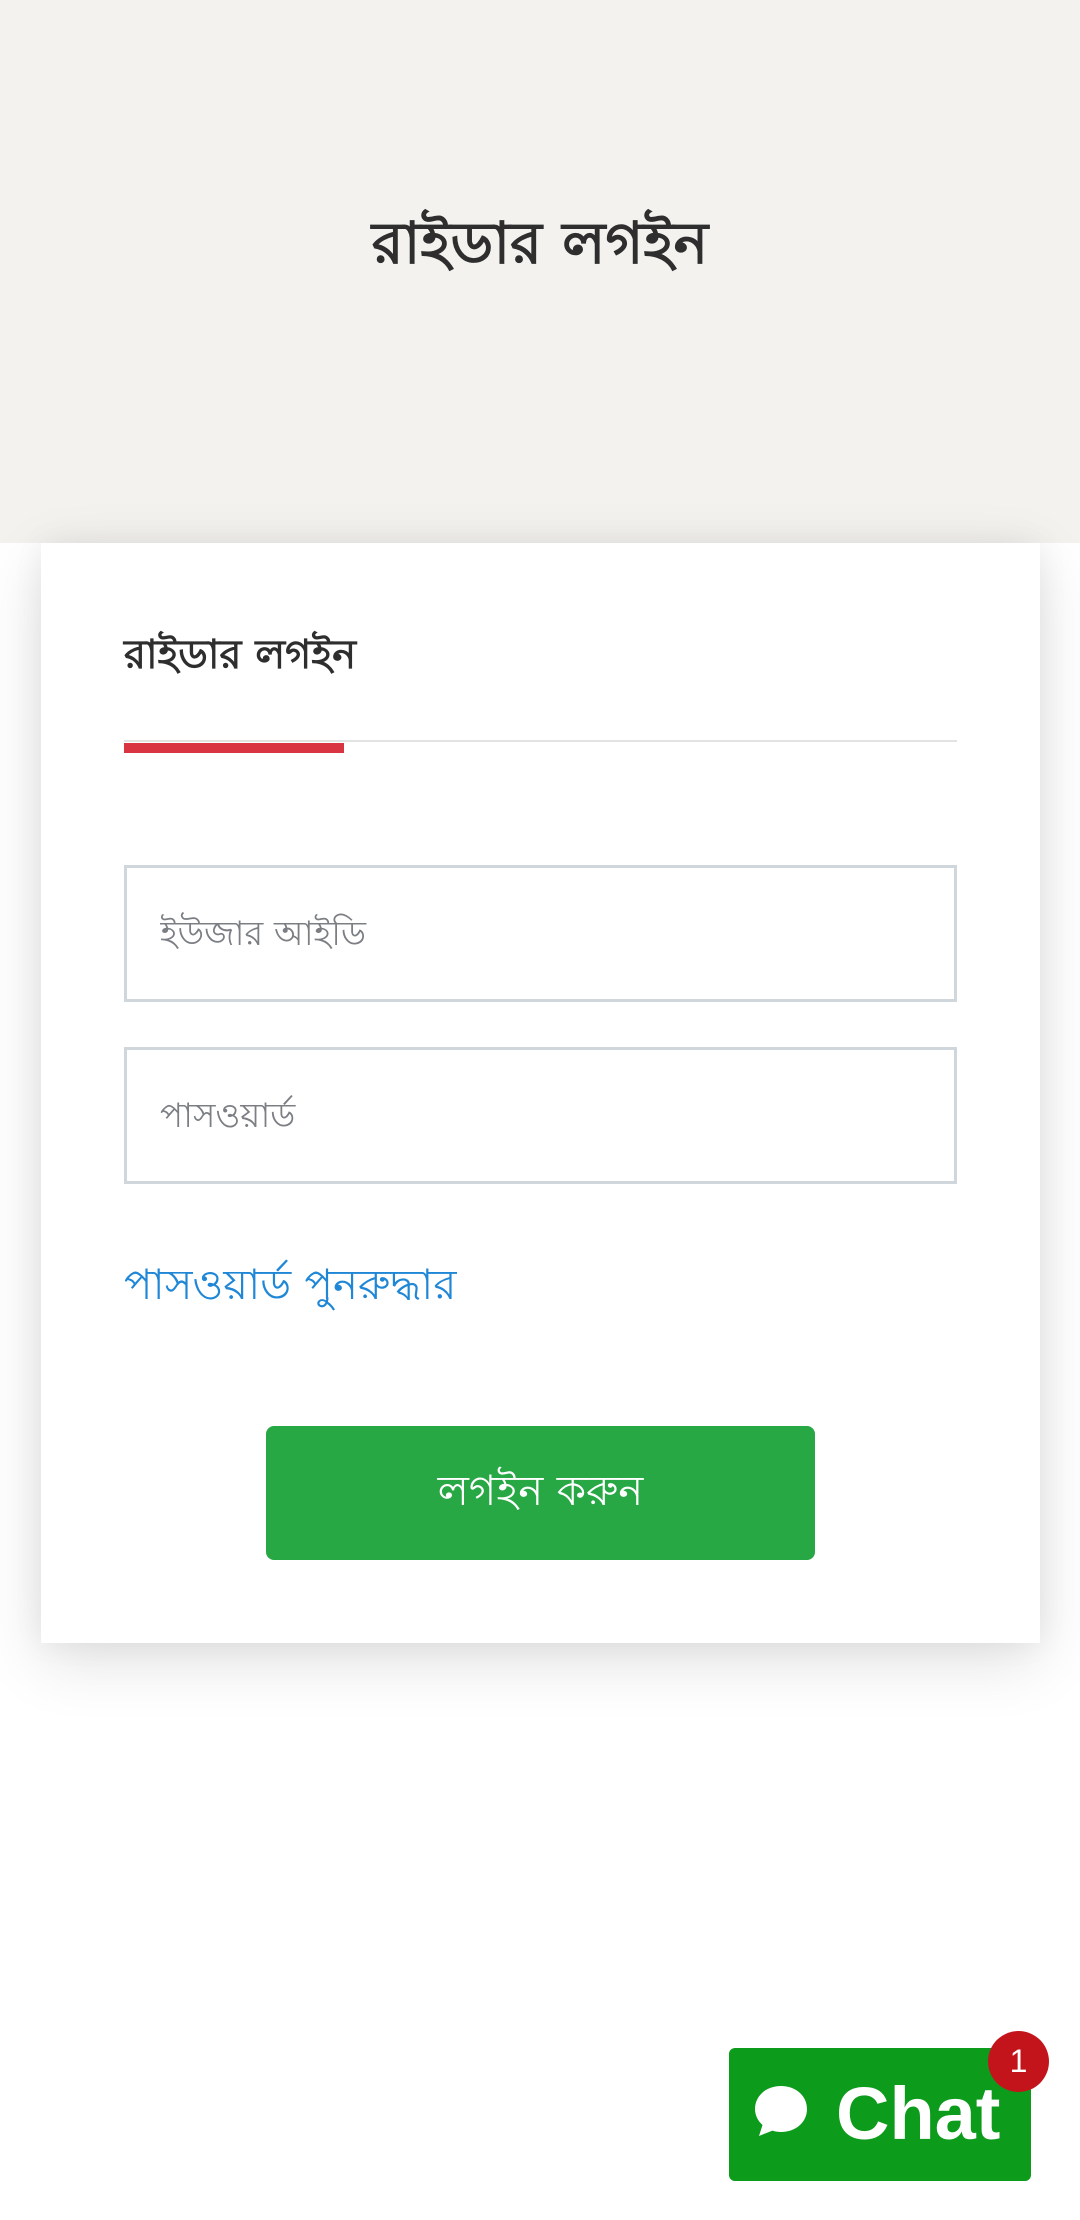 The width and height of the screenshot is (1080, 2220). I want to click on chat-unread-badge: 1, so click(1018, 2061).